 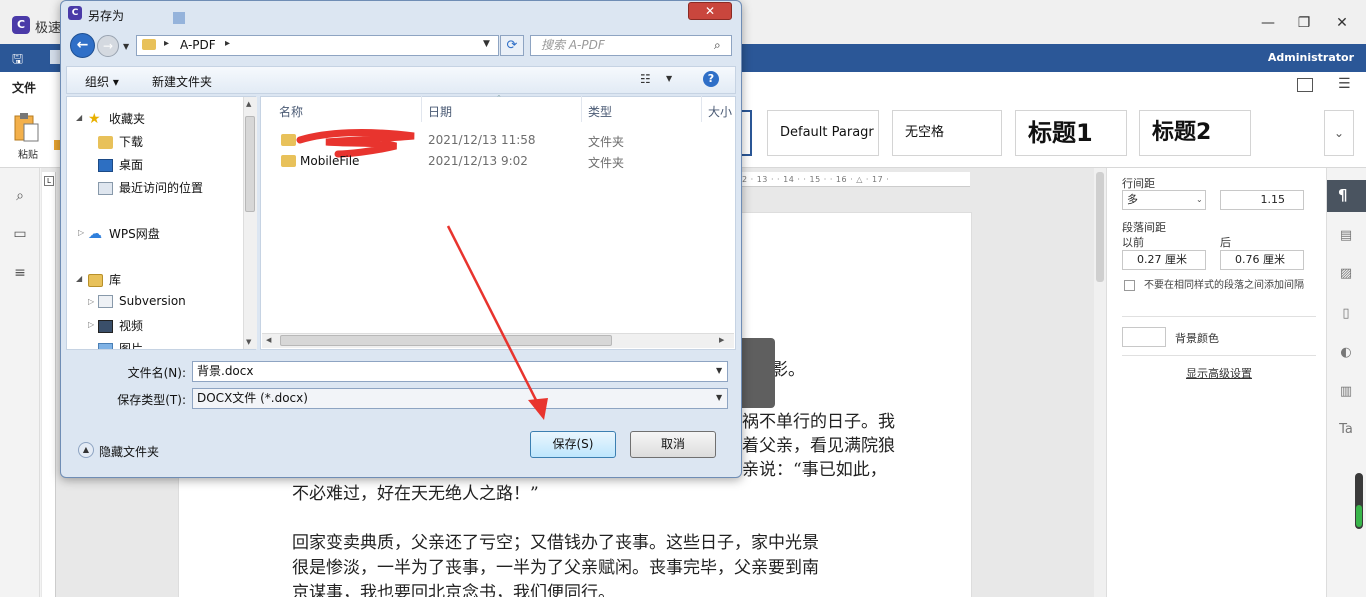 I want to click on tab-file: 文件, so click(x=24, y=87).